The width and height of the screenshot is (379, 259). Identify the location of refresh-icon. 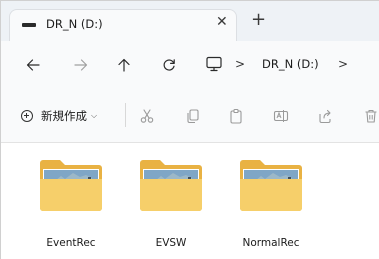
(169, 65).